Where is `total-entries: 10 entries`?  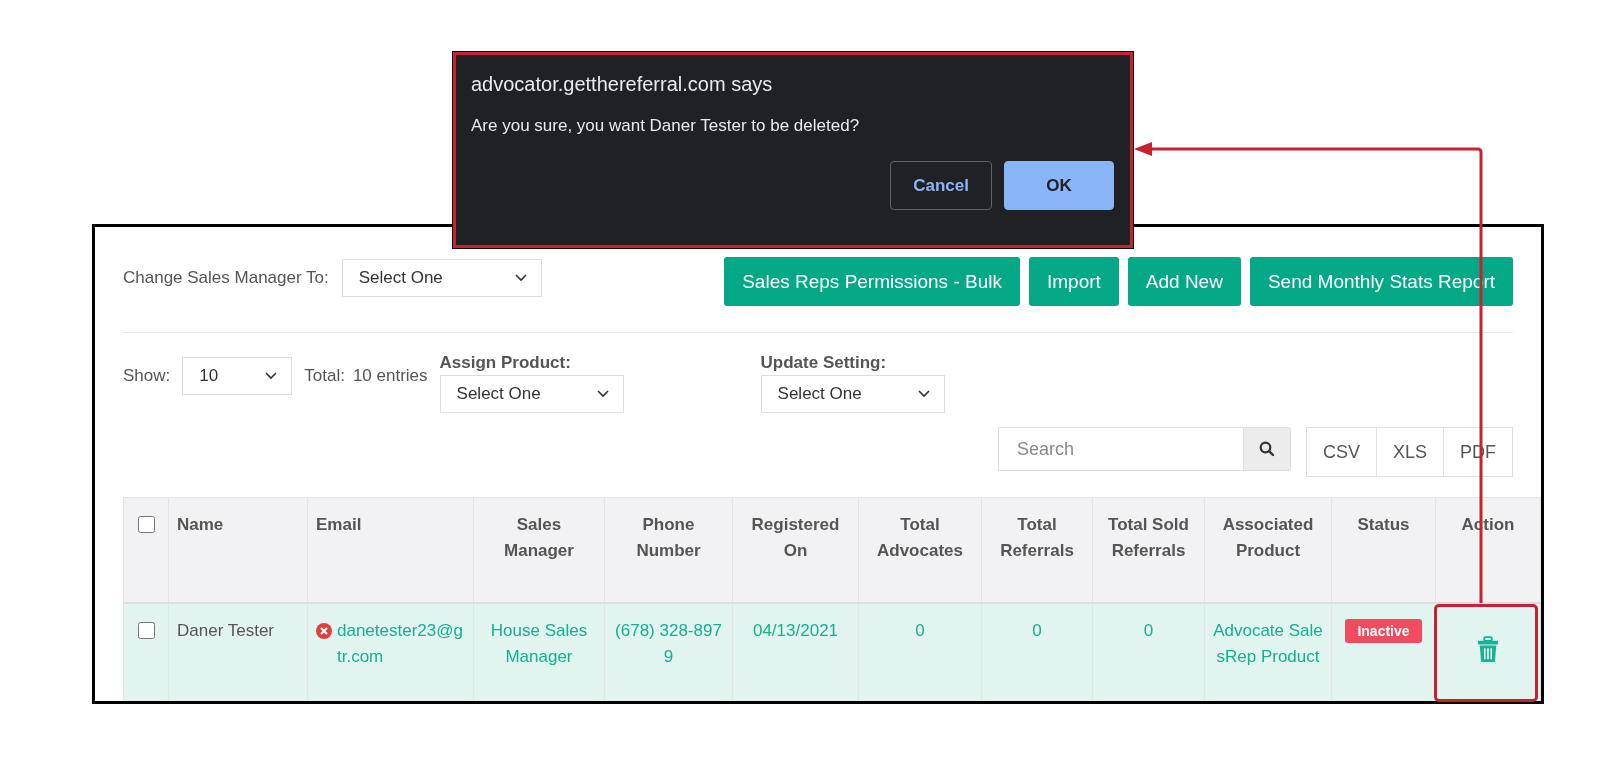 total-entries: 10 entries is located at coordinates (390, 376).